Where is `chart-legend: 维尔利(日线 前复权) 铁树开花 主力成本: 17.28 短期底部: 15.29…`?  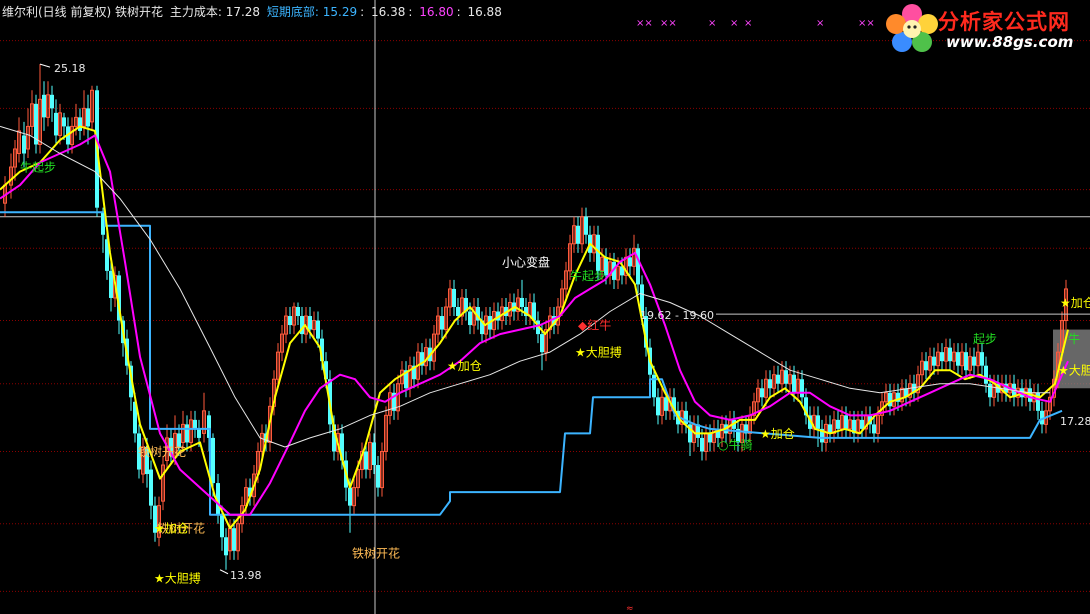
chart-legend: 维尔利(日线 前复权) 铁树开花 主力成本: 17.28 短期底部: 15.29… is located at coordinates (253, 11).